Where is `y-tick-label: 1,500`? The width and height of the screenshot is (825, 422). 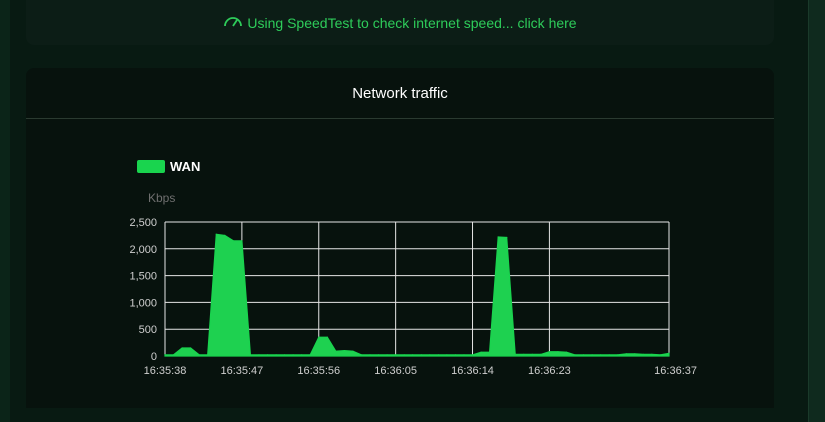 y-tick-label: 1,500 is located at coordinates (143, 277).